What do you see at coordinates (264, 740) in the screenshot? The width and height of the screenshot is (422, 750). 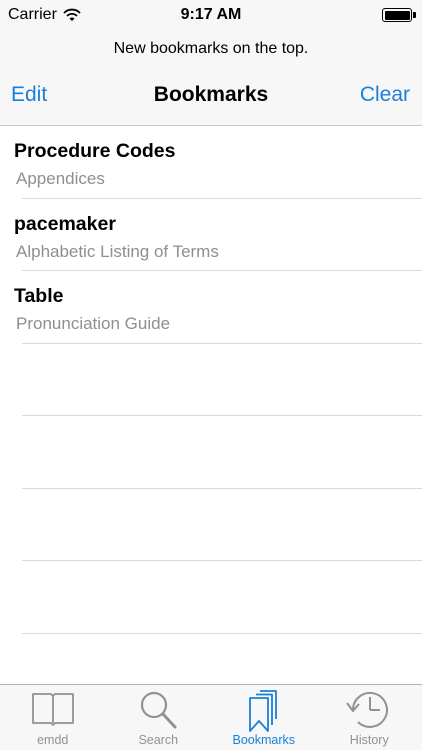 I see `tab-label: Bookmarks` at bounding box center [264, 740].